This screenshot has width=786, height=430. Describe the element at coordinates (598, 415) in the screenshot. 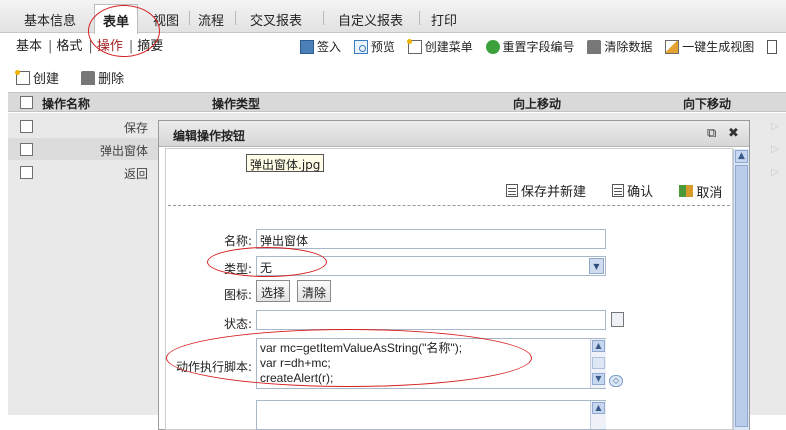

I see `extra-scrollbar: ▲` at that location.